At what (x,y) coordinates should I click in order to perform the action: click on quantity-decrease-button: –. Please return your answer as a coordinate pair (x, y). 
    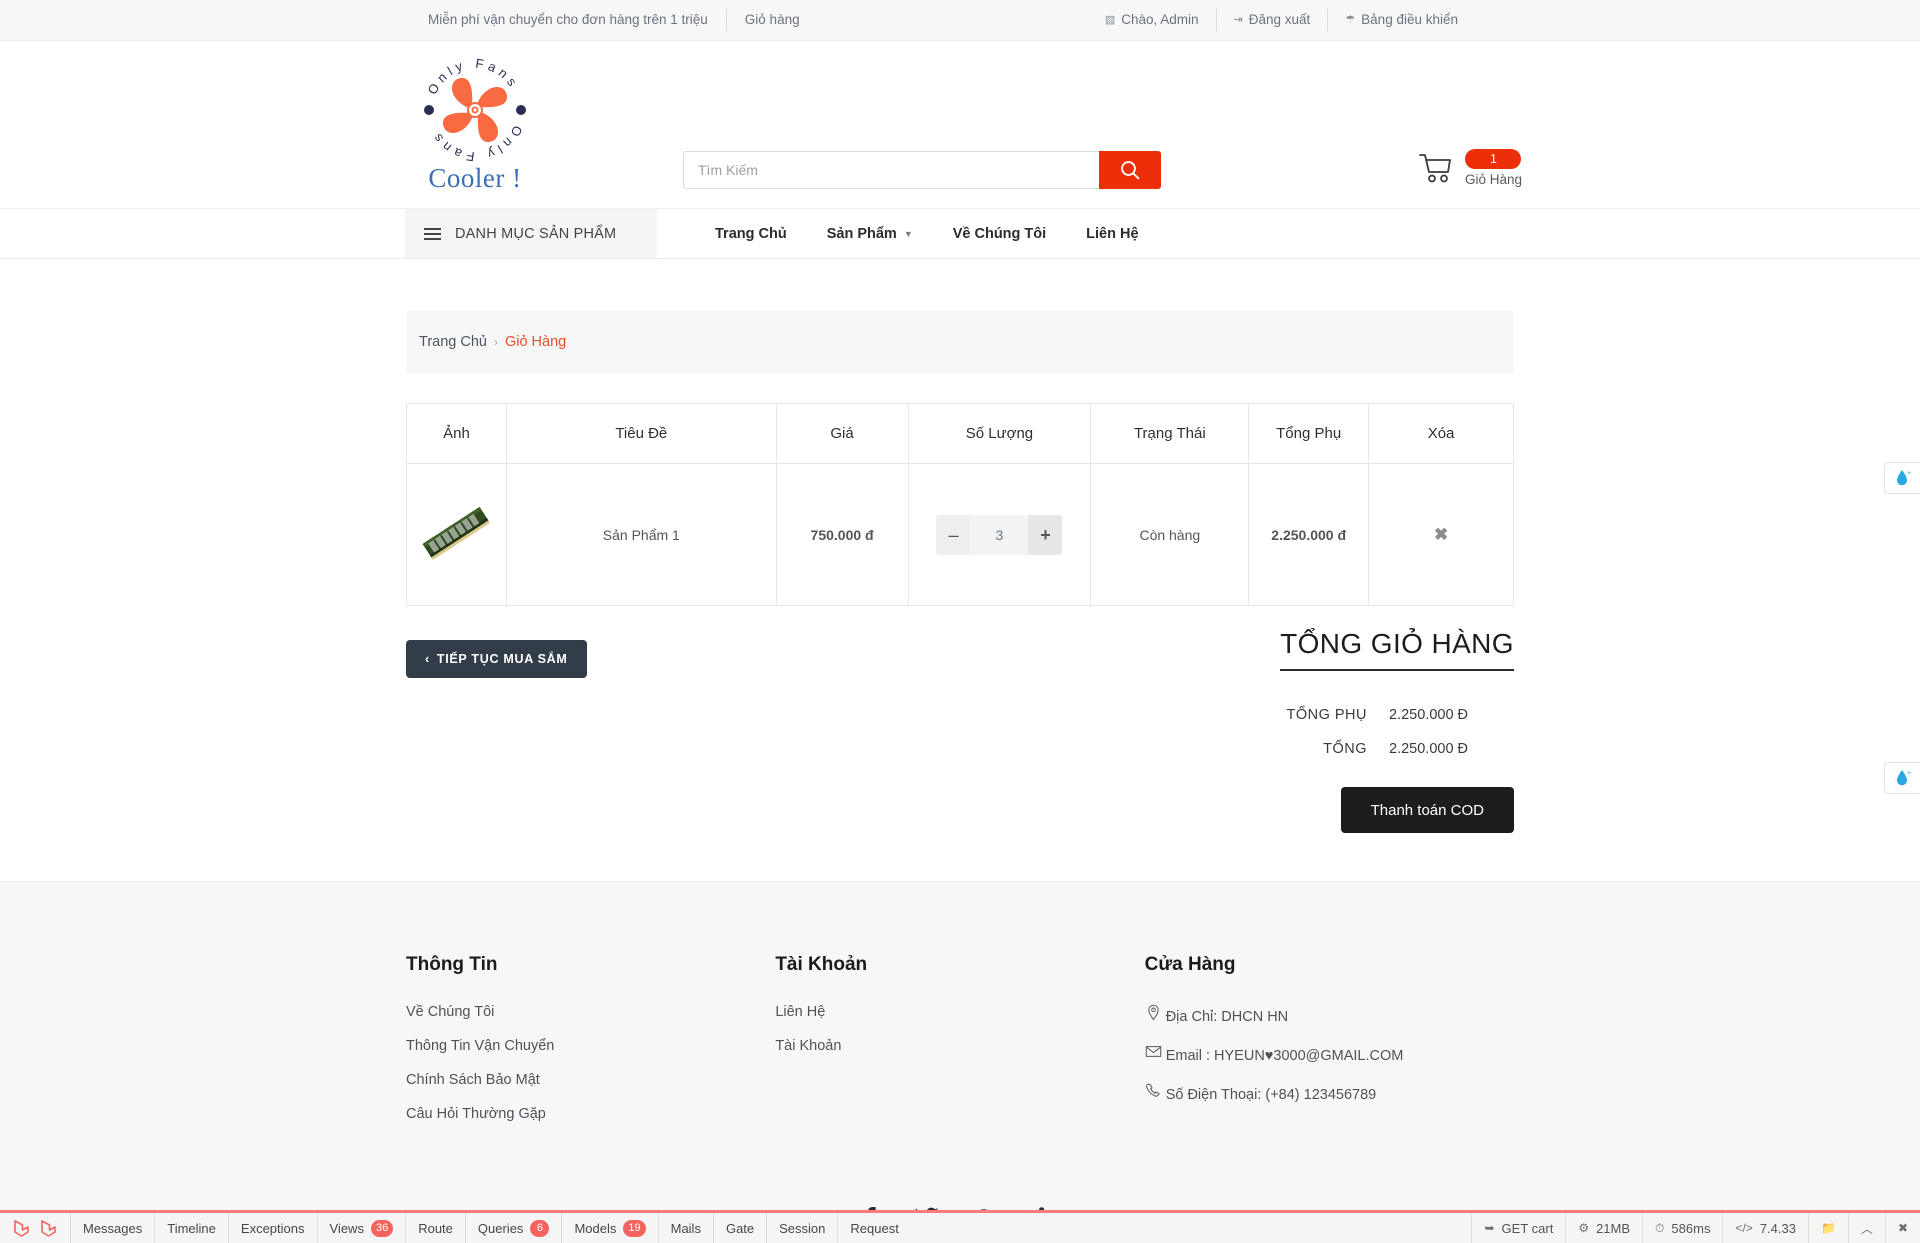
    Looking at the image, I should click on (953, 534).